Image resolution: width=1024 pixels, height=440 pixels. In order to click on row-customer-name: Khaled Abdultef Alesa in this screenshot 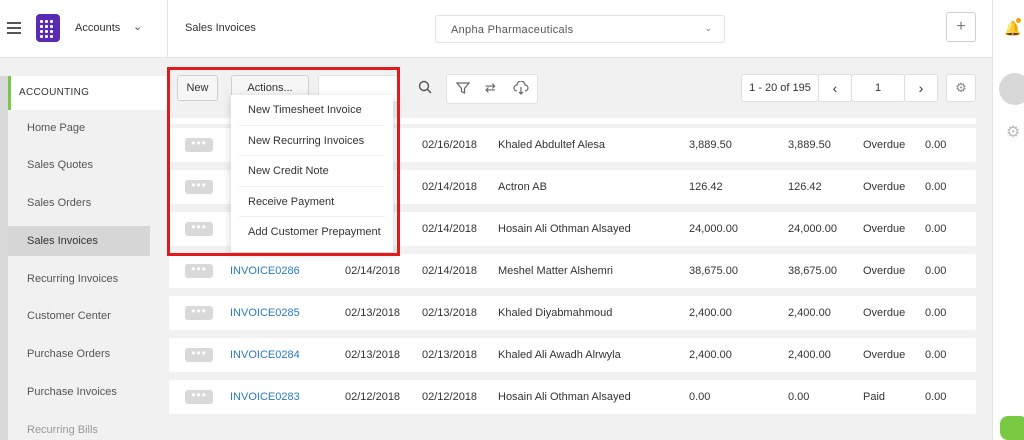, I will do `click(552, 145)`.